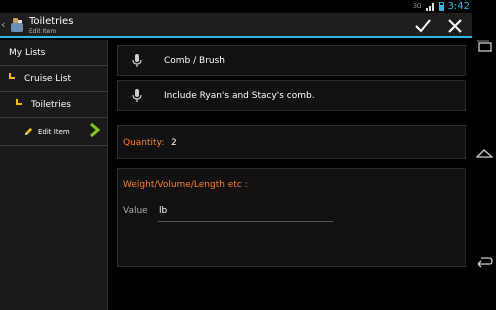  I want to click on status-time: 3:42, so click(458, 6).